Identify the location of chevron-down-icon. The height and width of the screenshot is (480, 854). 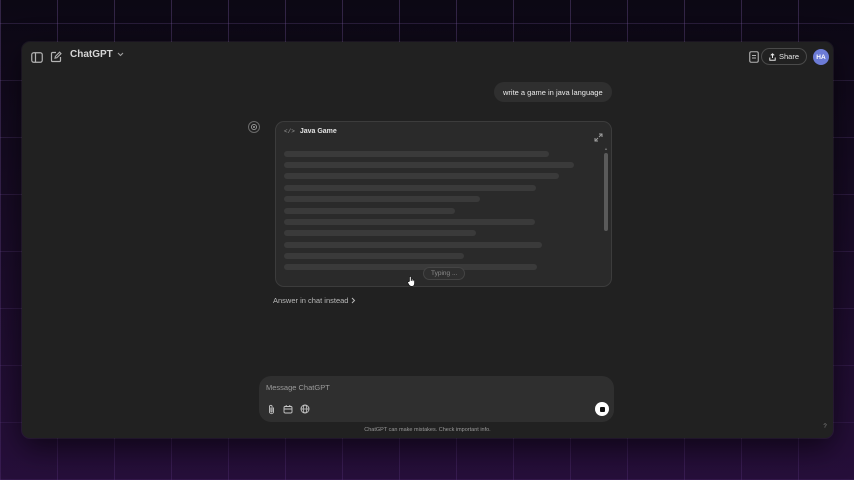
(120, 54).